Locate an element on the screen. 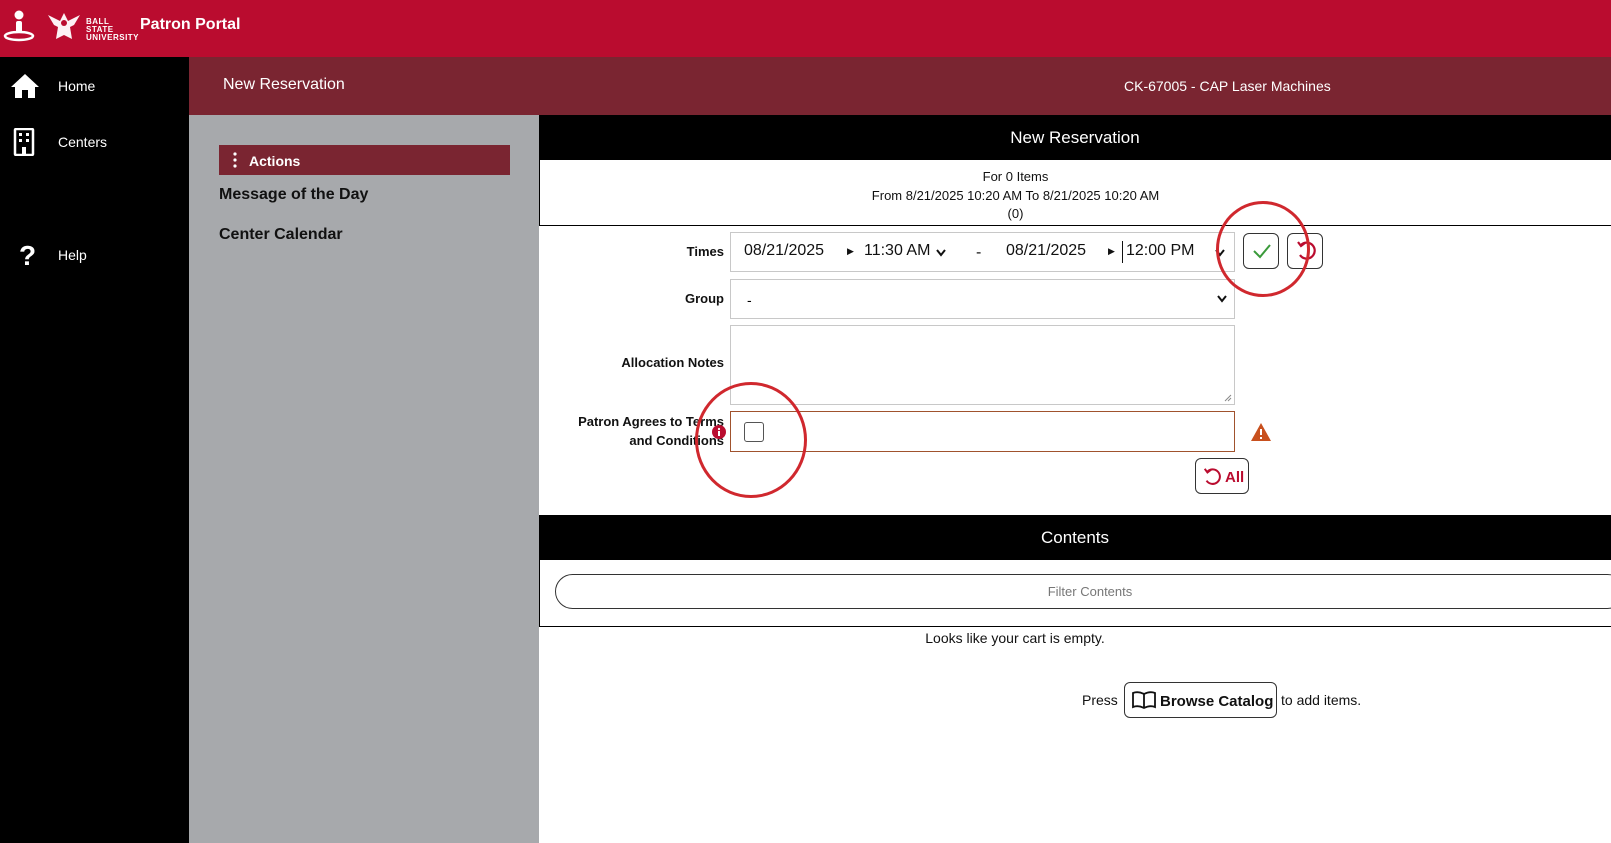 The width and height of the screenshot is (1611, 843). text-cursor is located at coordinates (1122, 252).